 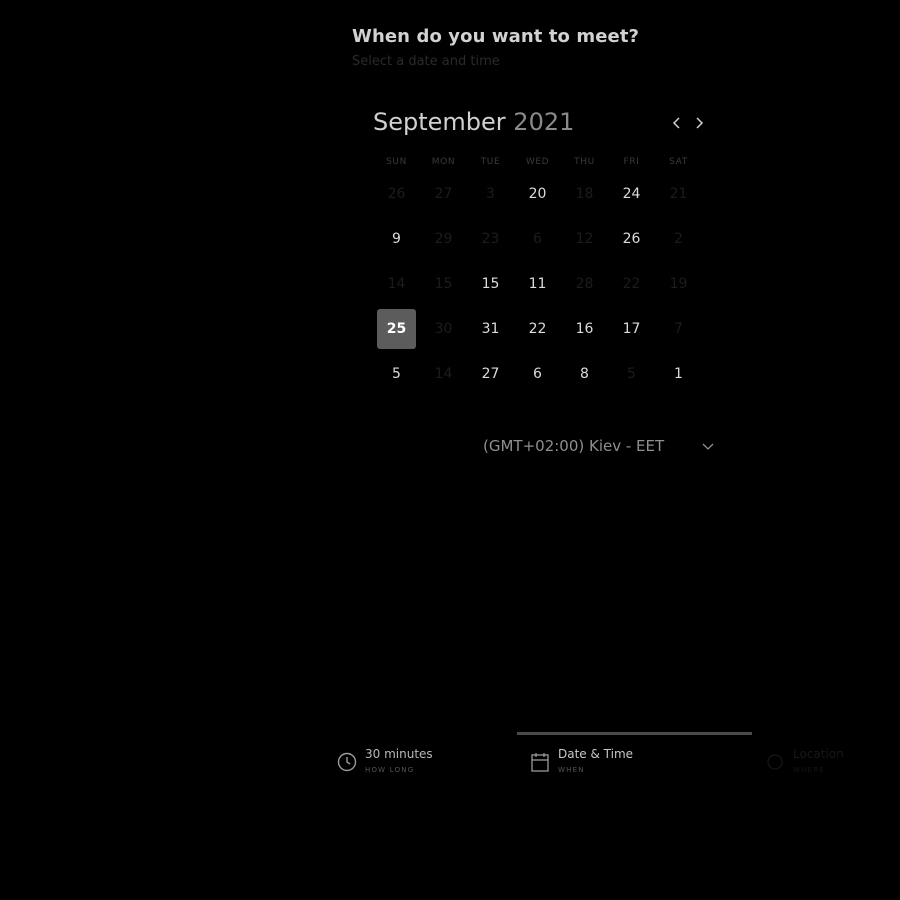 I want to click on calendar-day-number: 11, so click(x=537, y=283).